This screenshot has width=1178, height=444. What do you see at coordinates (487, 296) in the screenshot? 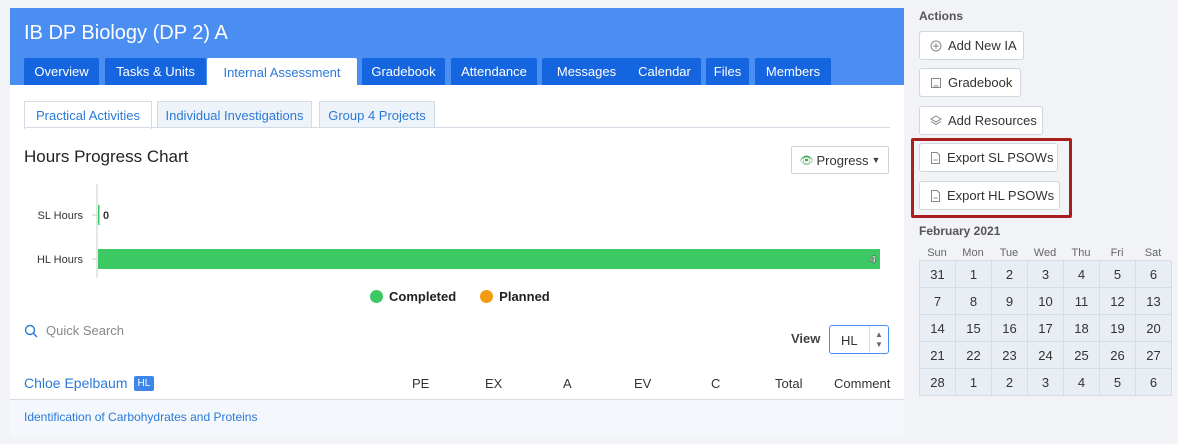
I see `planned-dot-icon` at bounding box center [487, 296].